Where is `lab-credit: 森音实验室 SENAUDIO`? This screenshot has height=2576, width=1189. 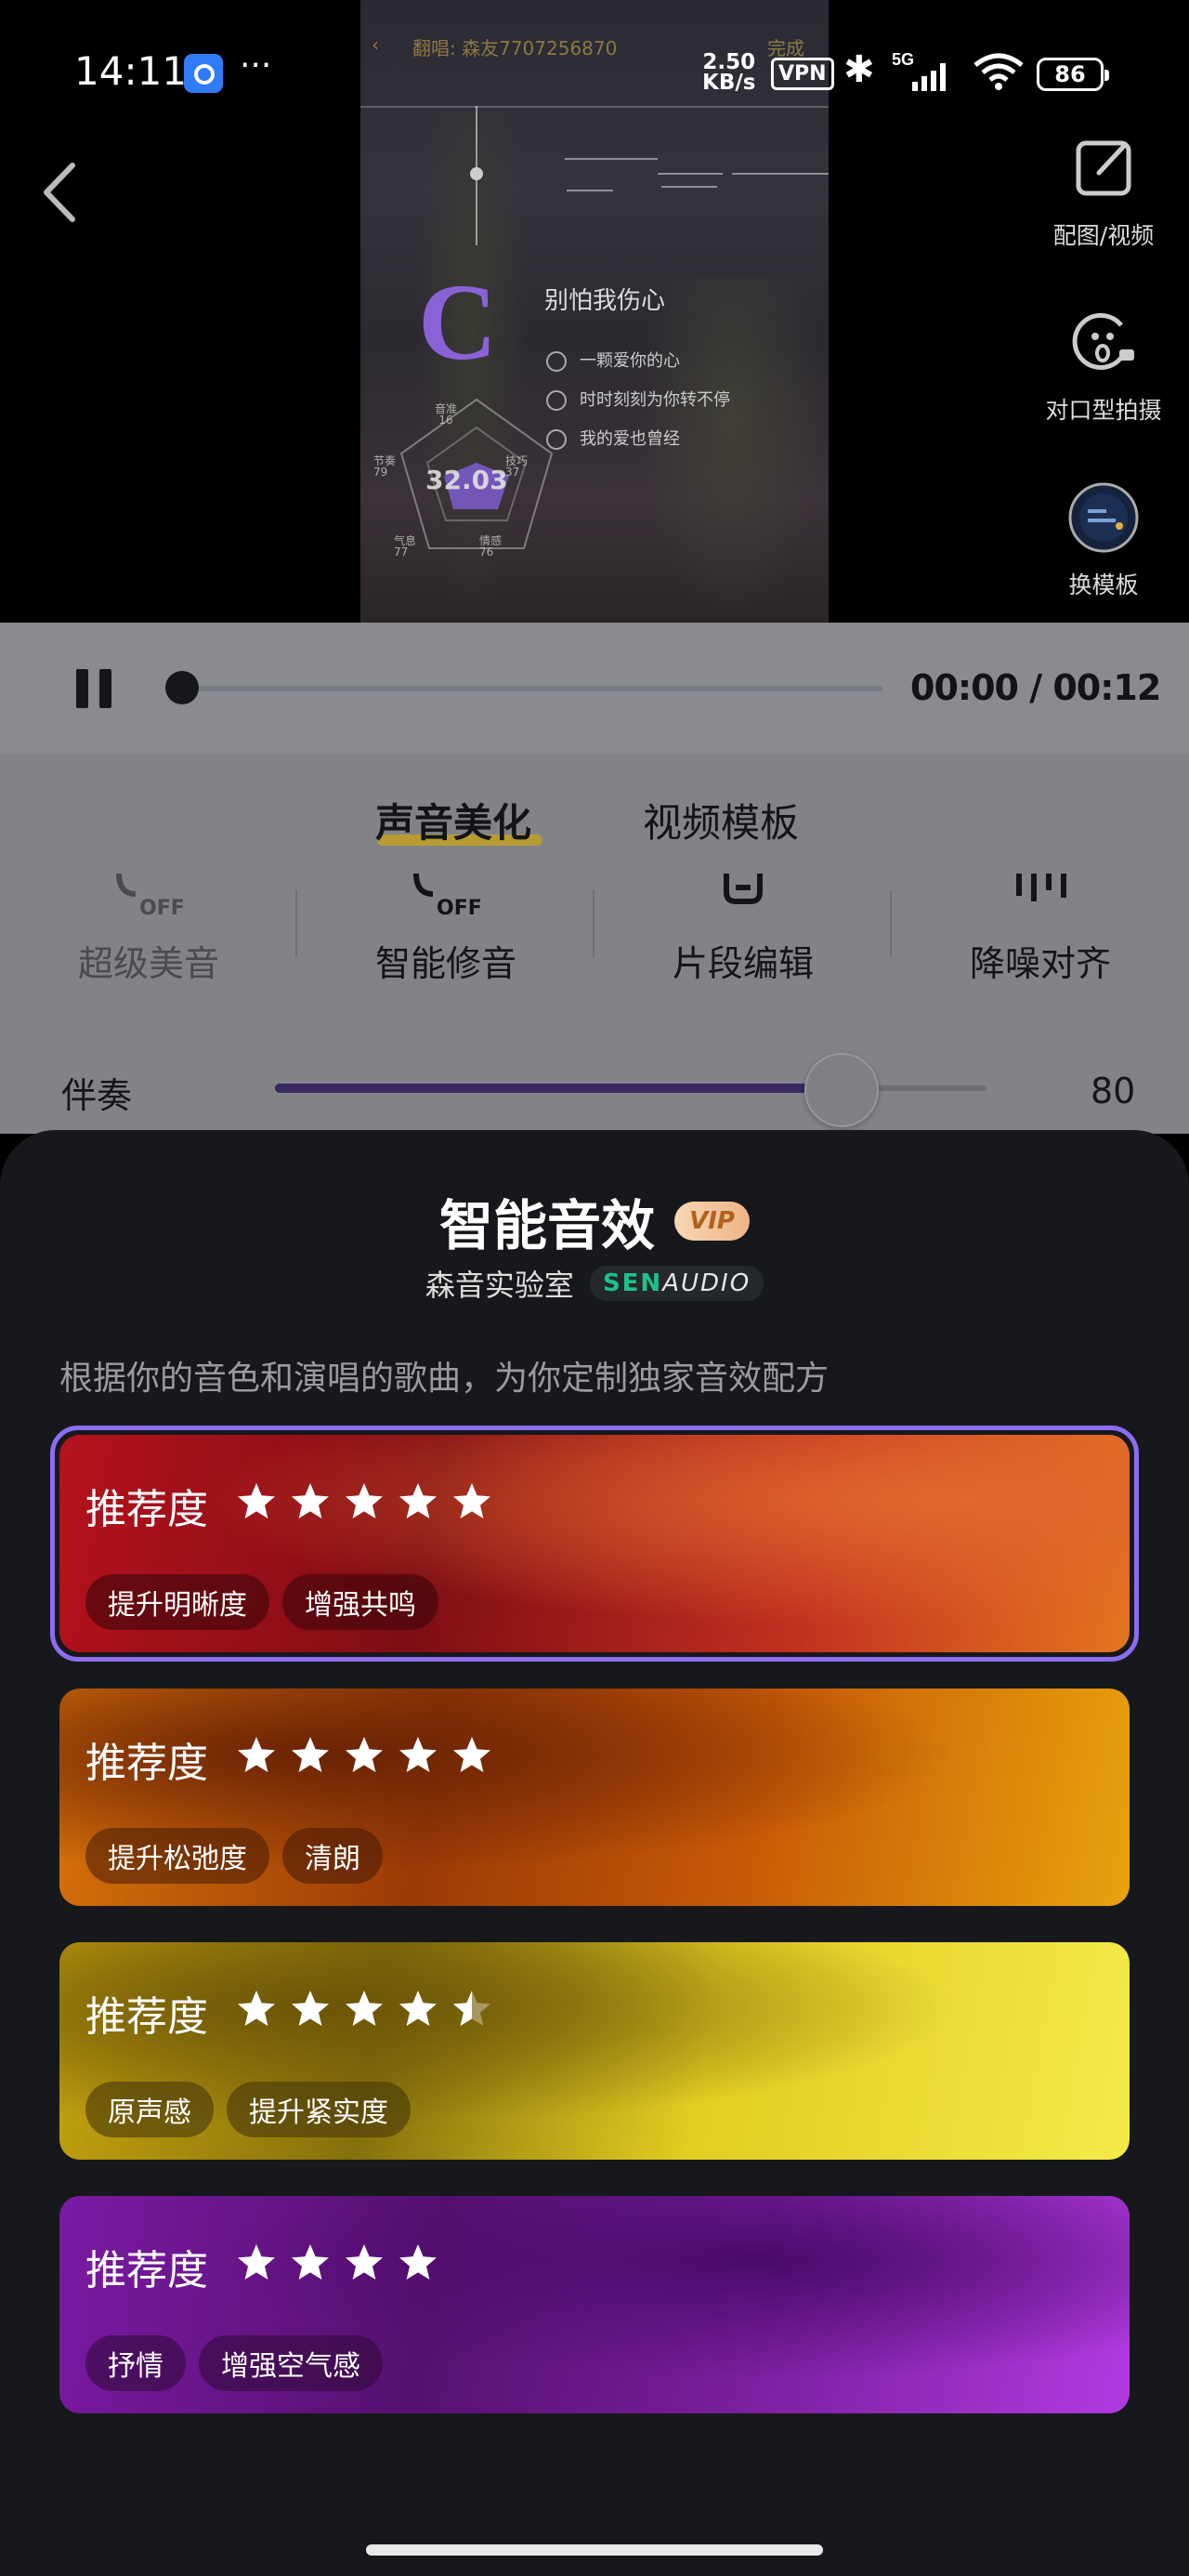
lab-credit: 森音实验室 SENAUDIO is located at coordinates (594, 1283).